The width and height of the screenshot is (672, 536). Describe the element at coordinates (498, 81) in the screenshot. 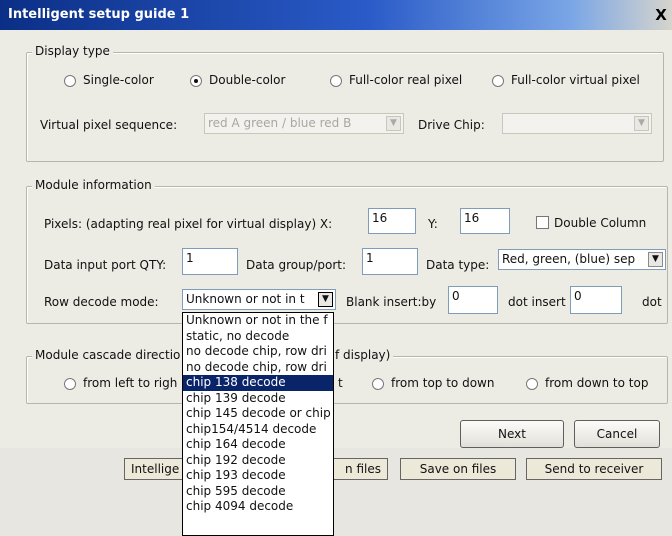

I see `radio-full-color-virtual` at that location.